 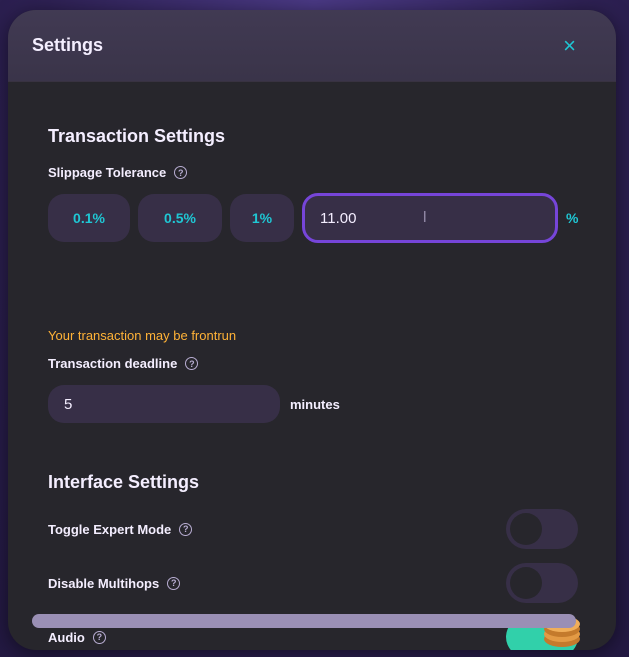 I want to click on deadline-input: 5, so click(x=164, y=404).